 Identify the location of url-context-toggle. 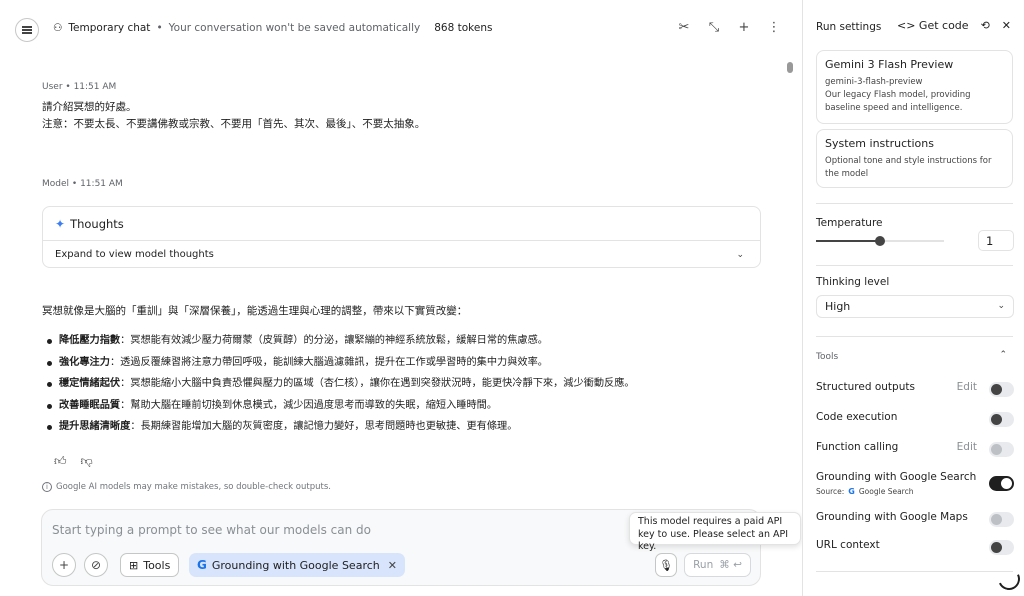
(1001, 547).